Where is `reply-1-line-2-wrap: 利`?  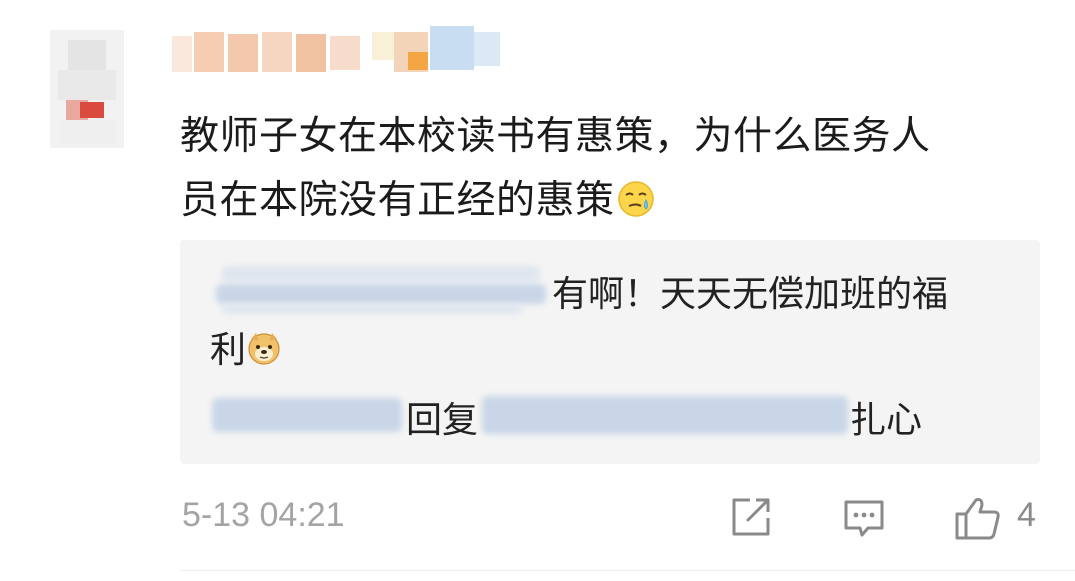
reply-1-line-2-wrap: 利 is located at coordinates (246, 351).